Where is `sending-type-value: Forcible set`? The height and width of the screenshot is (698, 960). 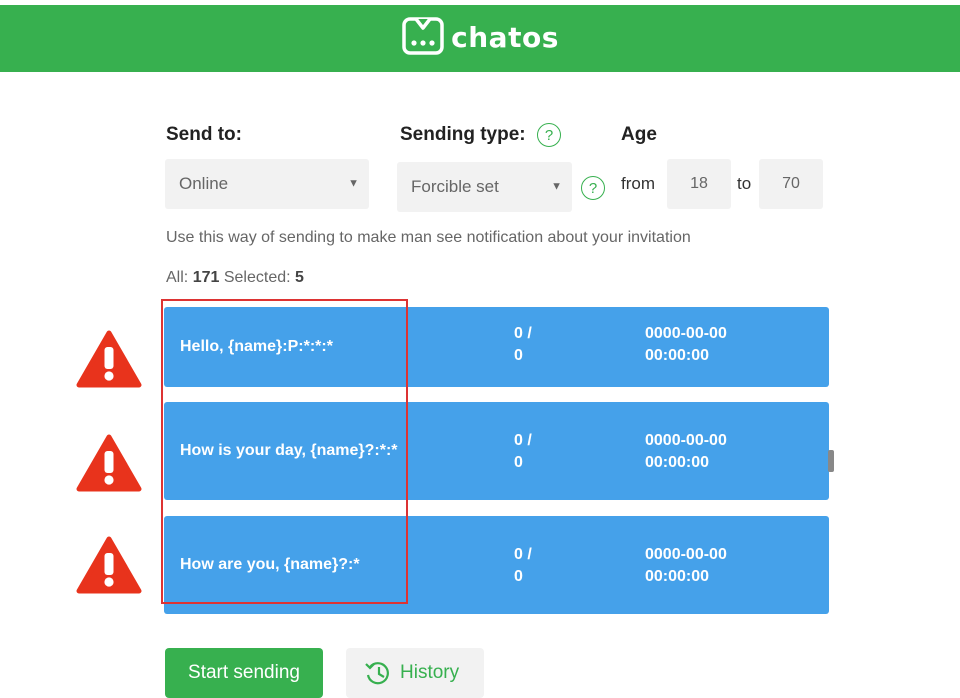
sending-type-value: Forcible set is located at coordinates (455, 186).